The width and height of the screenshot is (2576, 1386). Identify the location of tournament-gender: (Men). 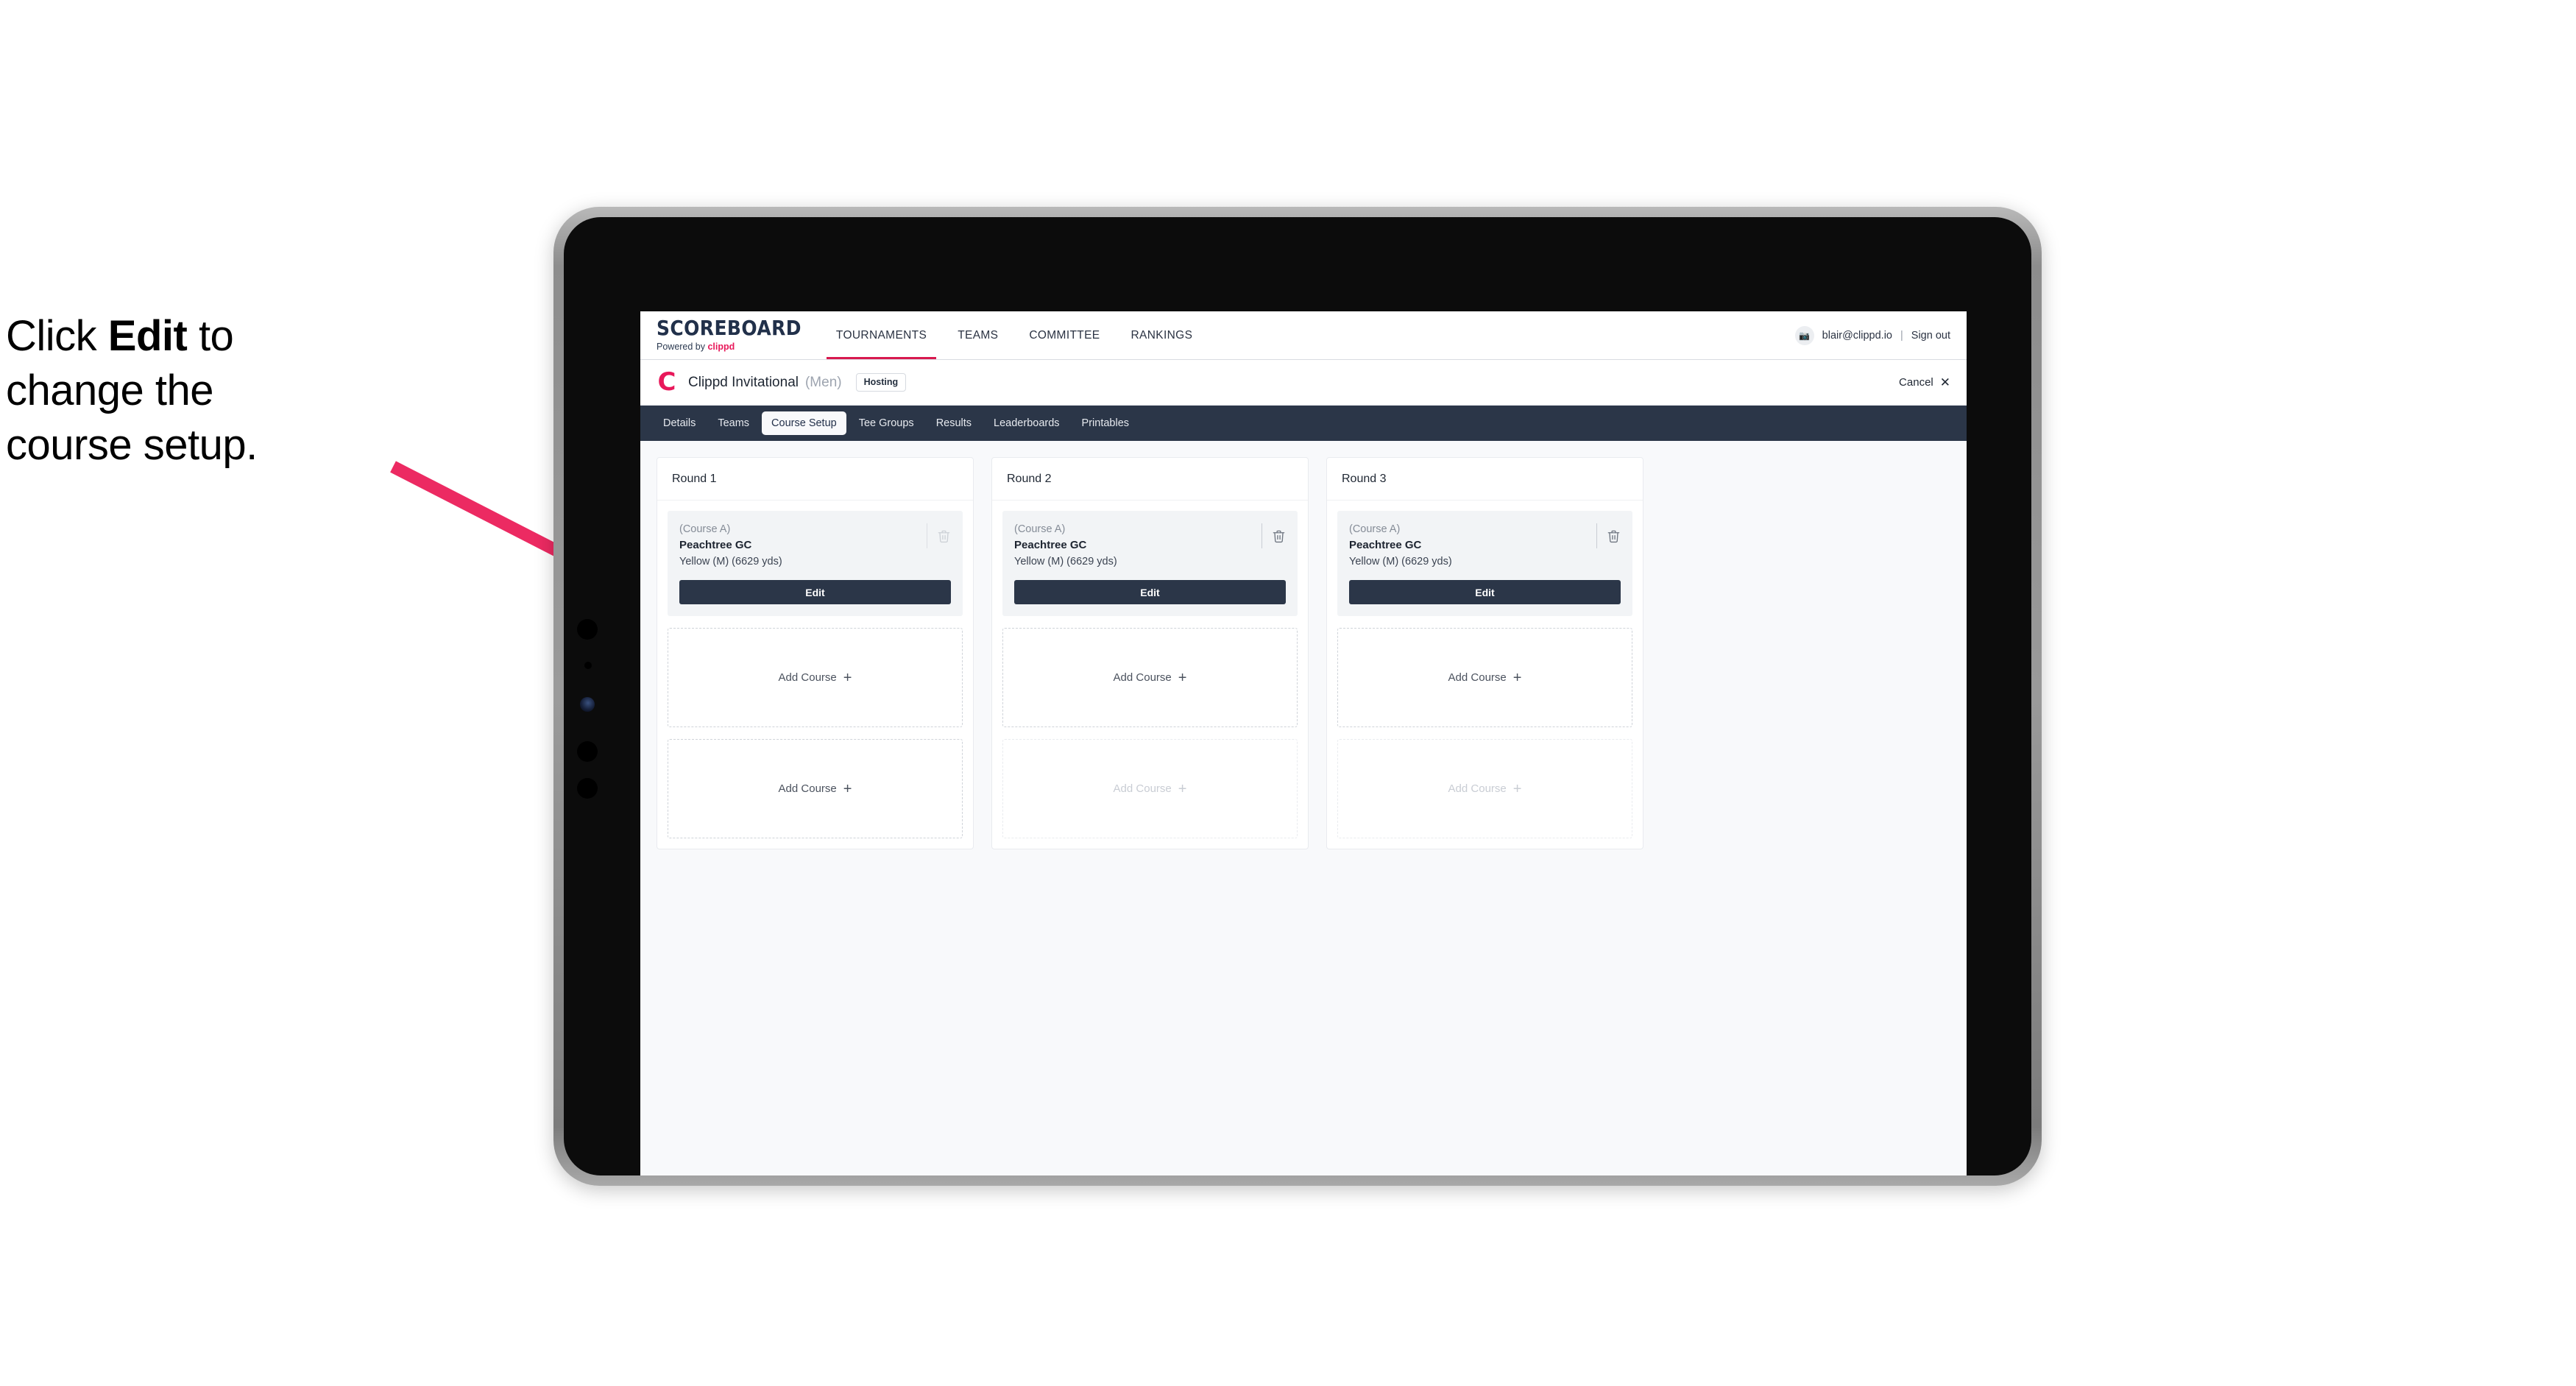
(823, 382).